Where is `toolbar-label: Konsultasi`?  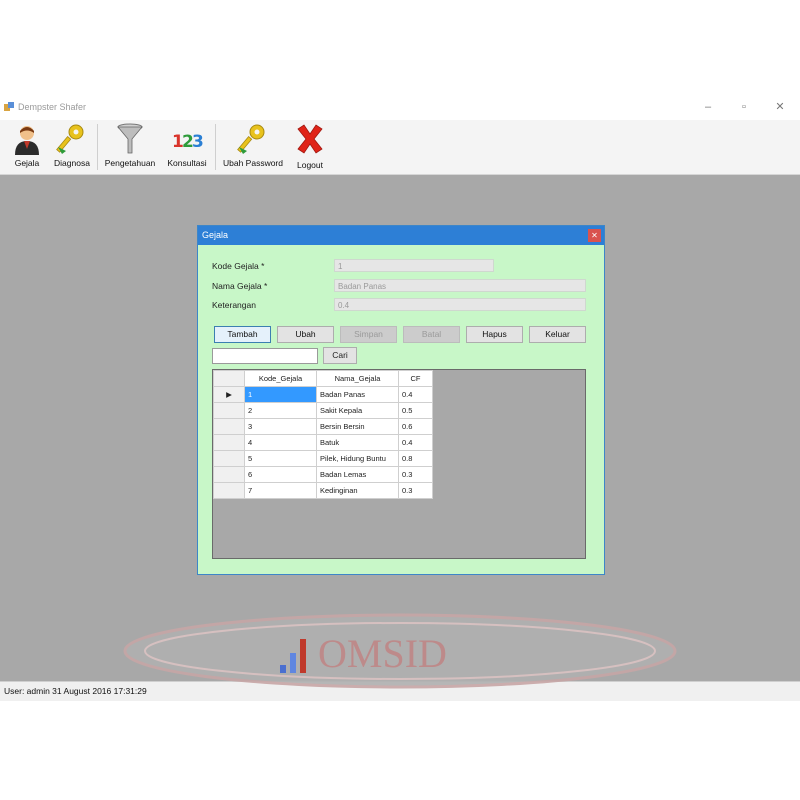 toolbar-label: Konsultasi is located at coordinates (187, 163).